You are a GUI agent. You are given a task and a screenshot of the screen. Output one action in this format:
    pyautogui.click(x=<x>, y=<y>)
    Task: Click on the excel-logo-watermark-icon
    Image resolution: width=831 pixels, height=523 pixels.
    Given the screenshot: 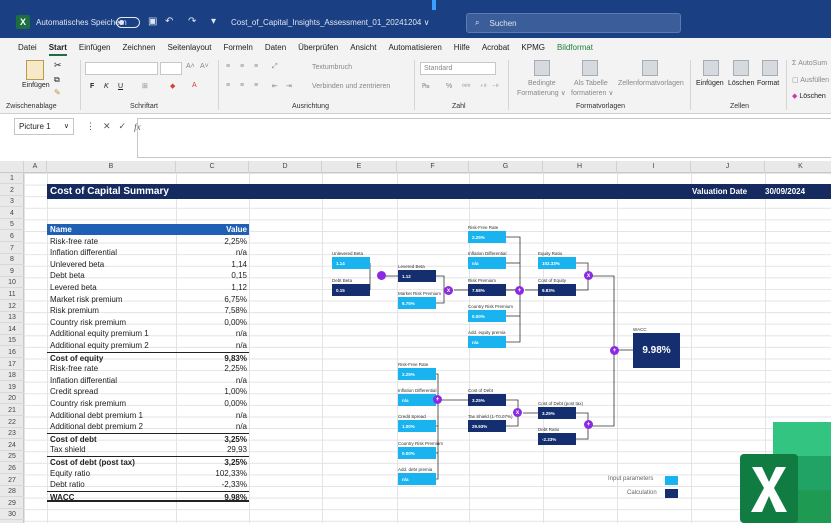 What is the action you would take?
    pyautogui.click(x=785, y=472)
    